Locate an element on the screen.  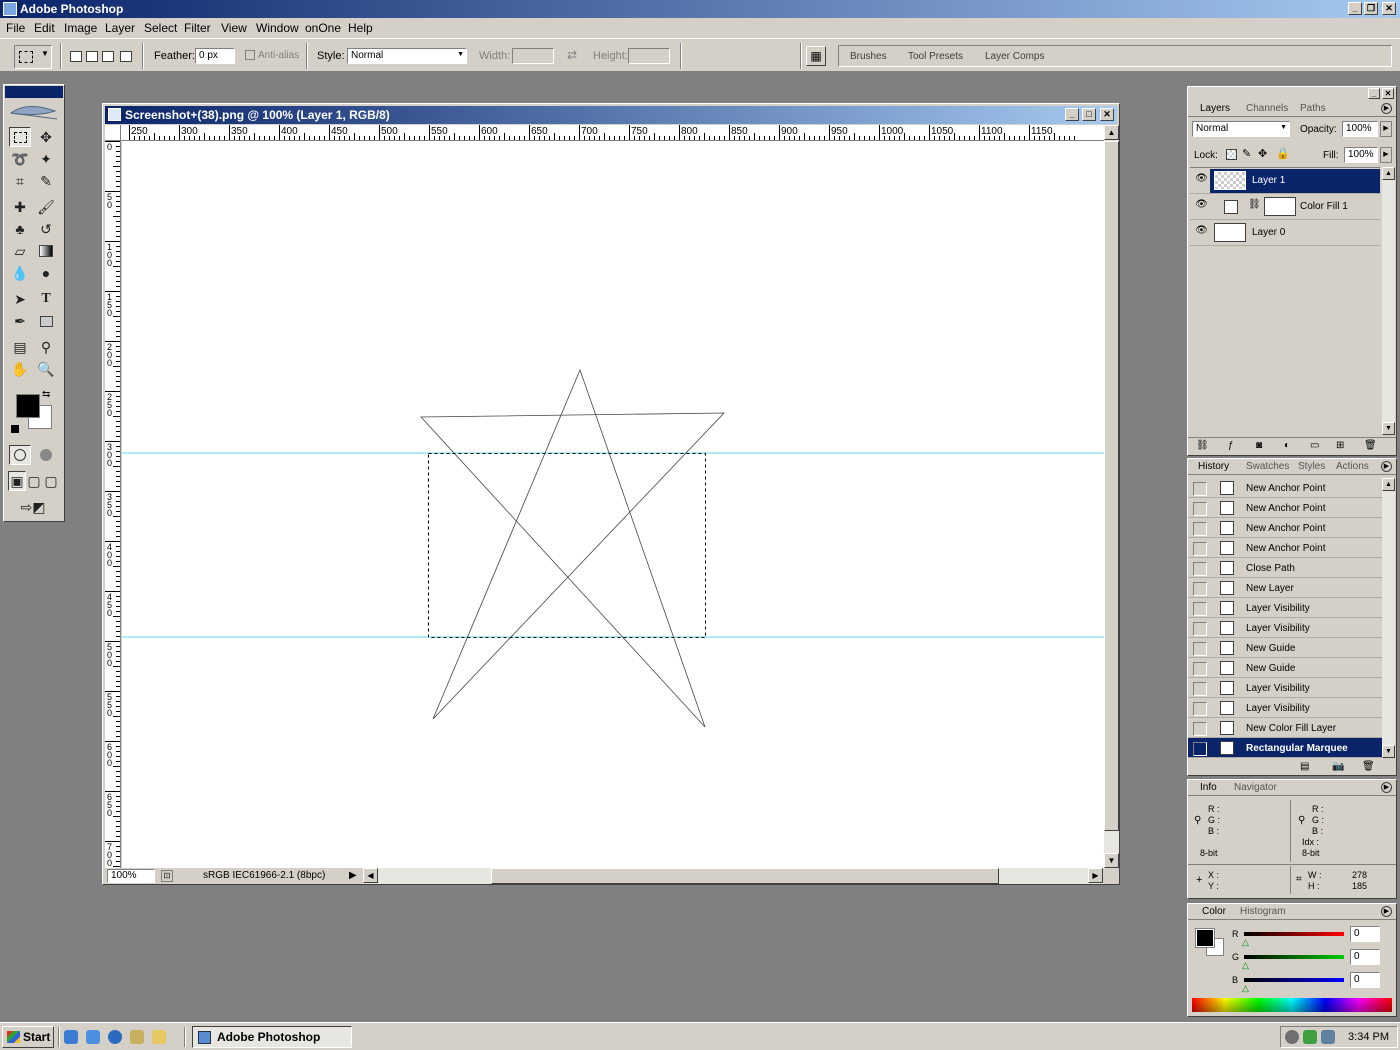
green-slider is located at coordinates (1294, 957).